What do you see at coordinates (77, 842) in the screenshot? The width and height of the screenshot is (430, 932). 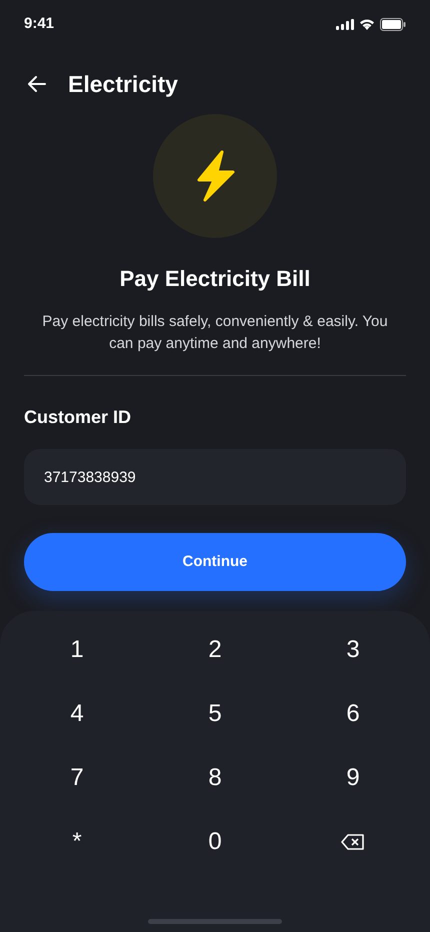 I see `keypad-key: *` at bounding box center [77, 842].